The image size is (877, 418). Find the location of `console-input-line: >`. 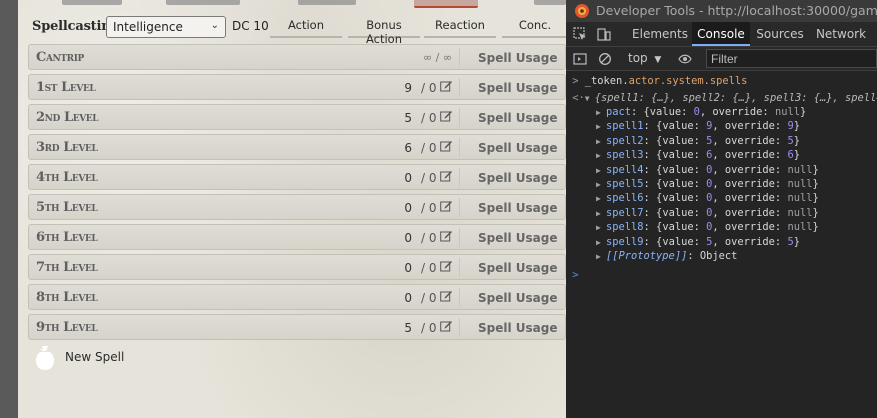

console-input-line: > is located at coordinates (721, 275).